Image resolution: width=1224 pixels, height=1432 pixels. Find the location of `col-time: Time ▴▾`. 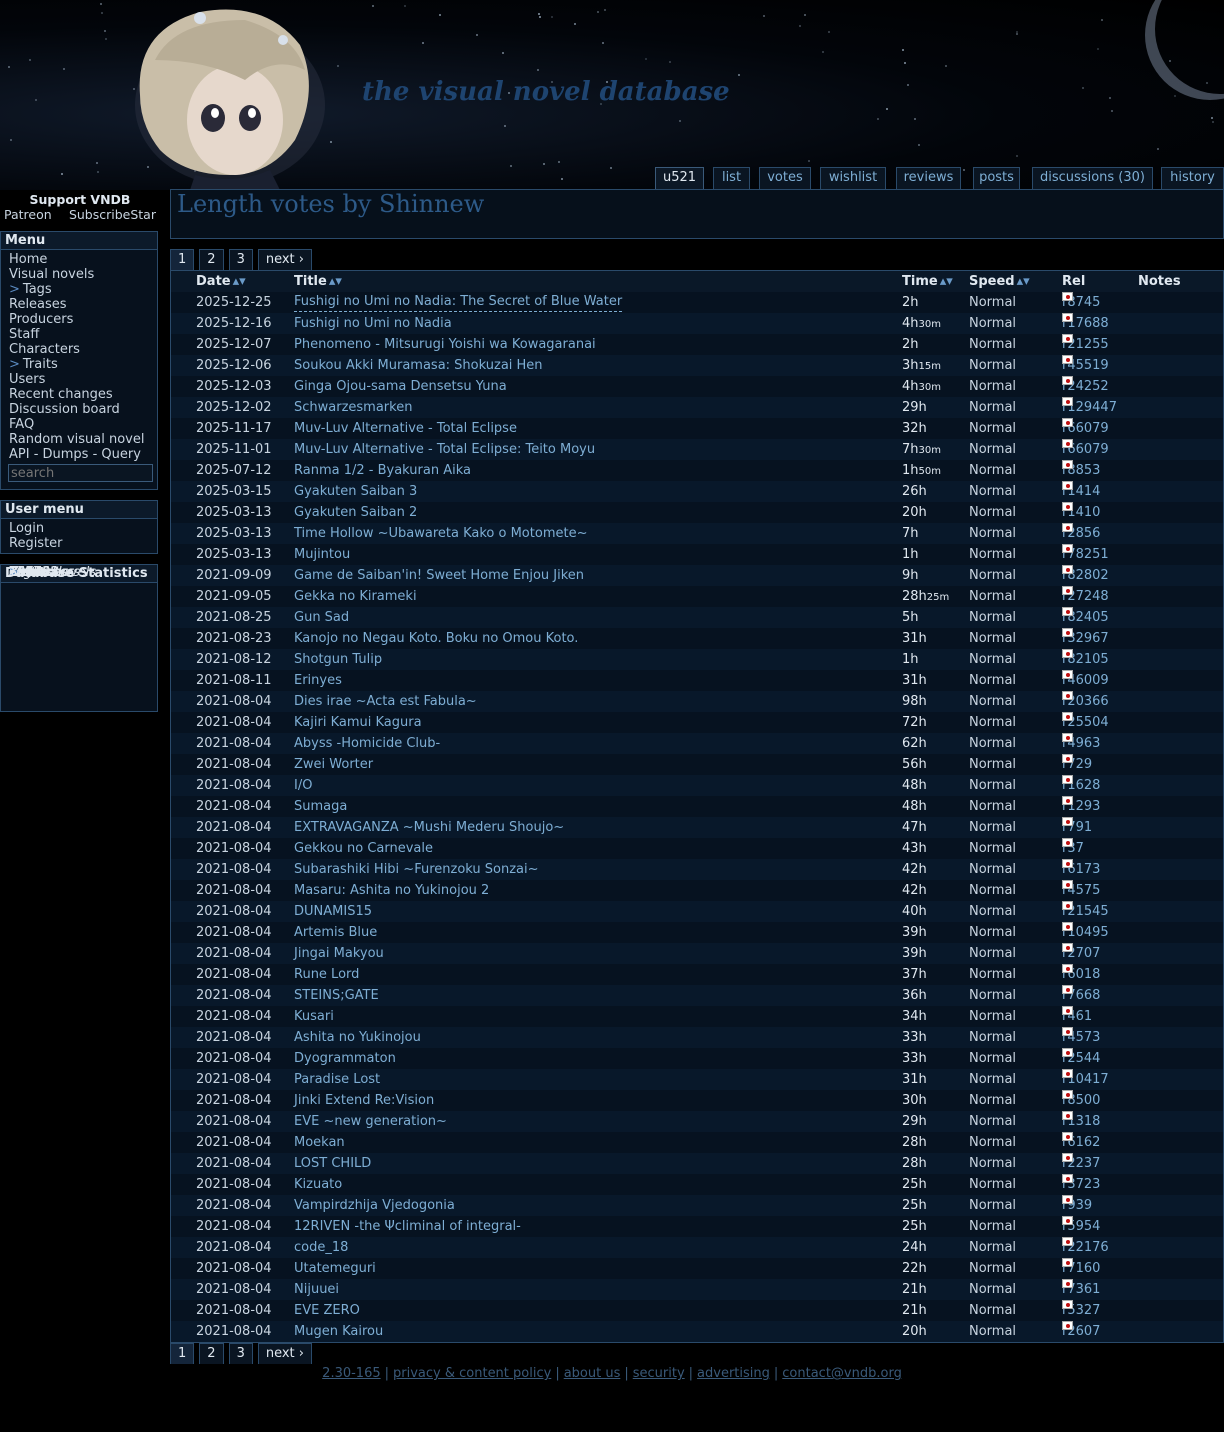

col-time: Time ▴▾ is located at coordinates (927, 281).